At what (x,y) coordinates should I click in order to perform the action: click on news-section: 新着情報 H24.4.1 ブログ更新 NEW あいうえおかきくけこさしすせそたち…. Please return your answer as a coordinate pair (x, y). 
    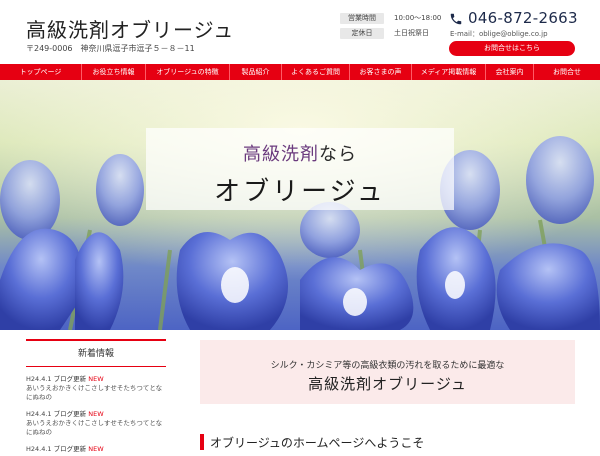
    Looking at the image, I should click on (96, 396).